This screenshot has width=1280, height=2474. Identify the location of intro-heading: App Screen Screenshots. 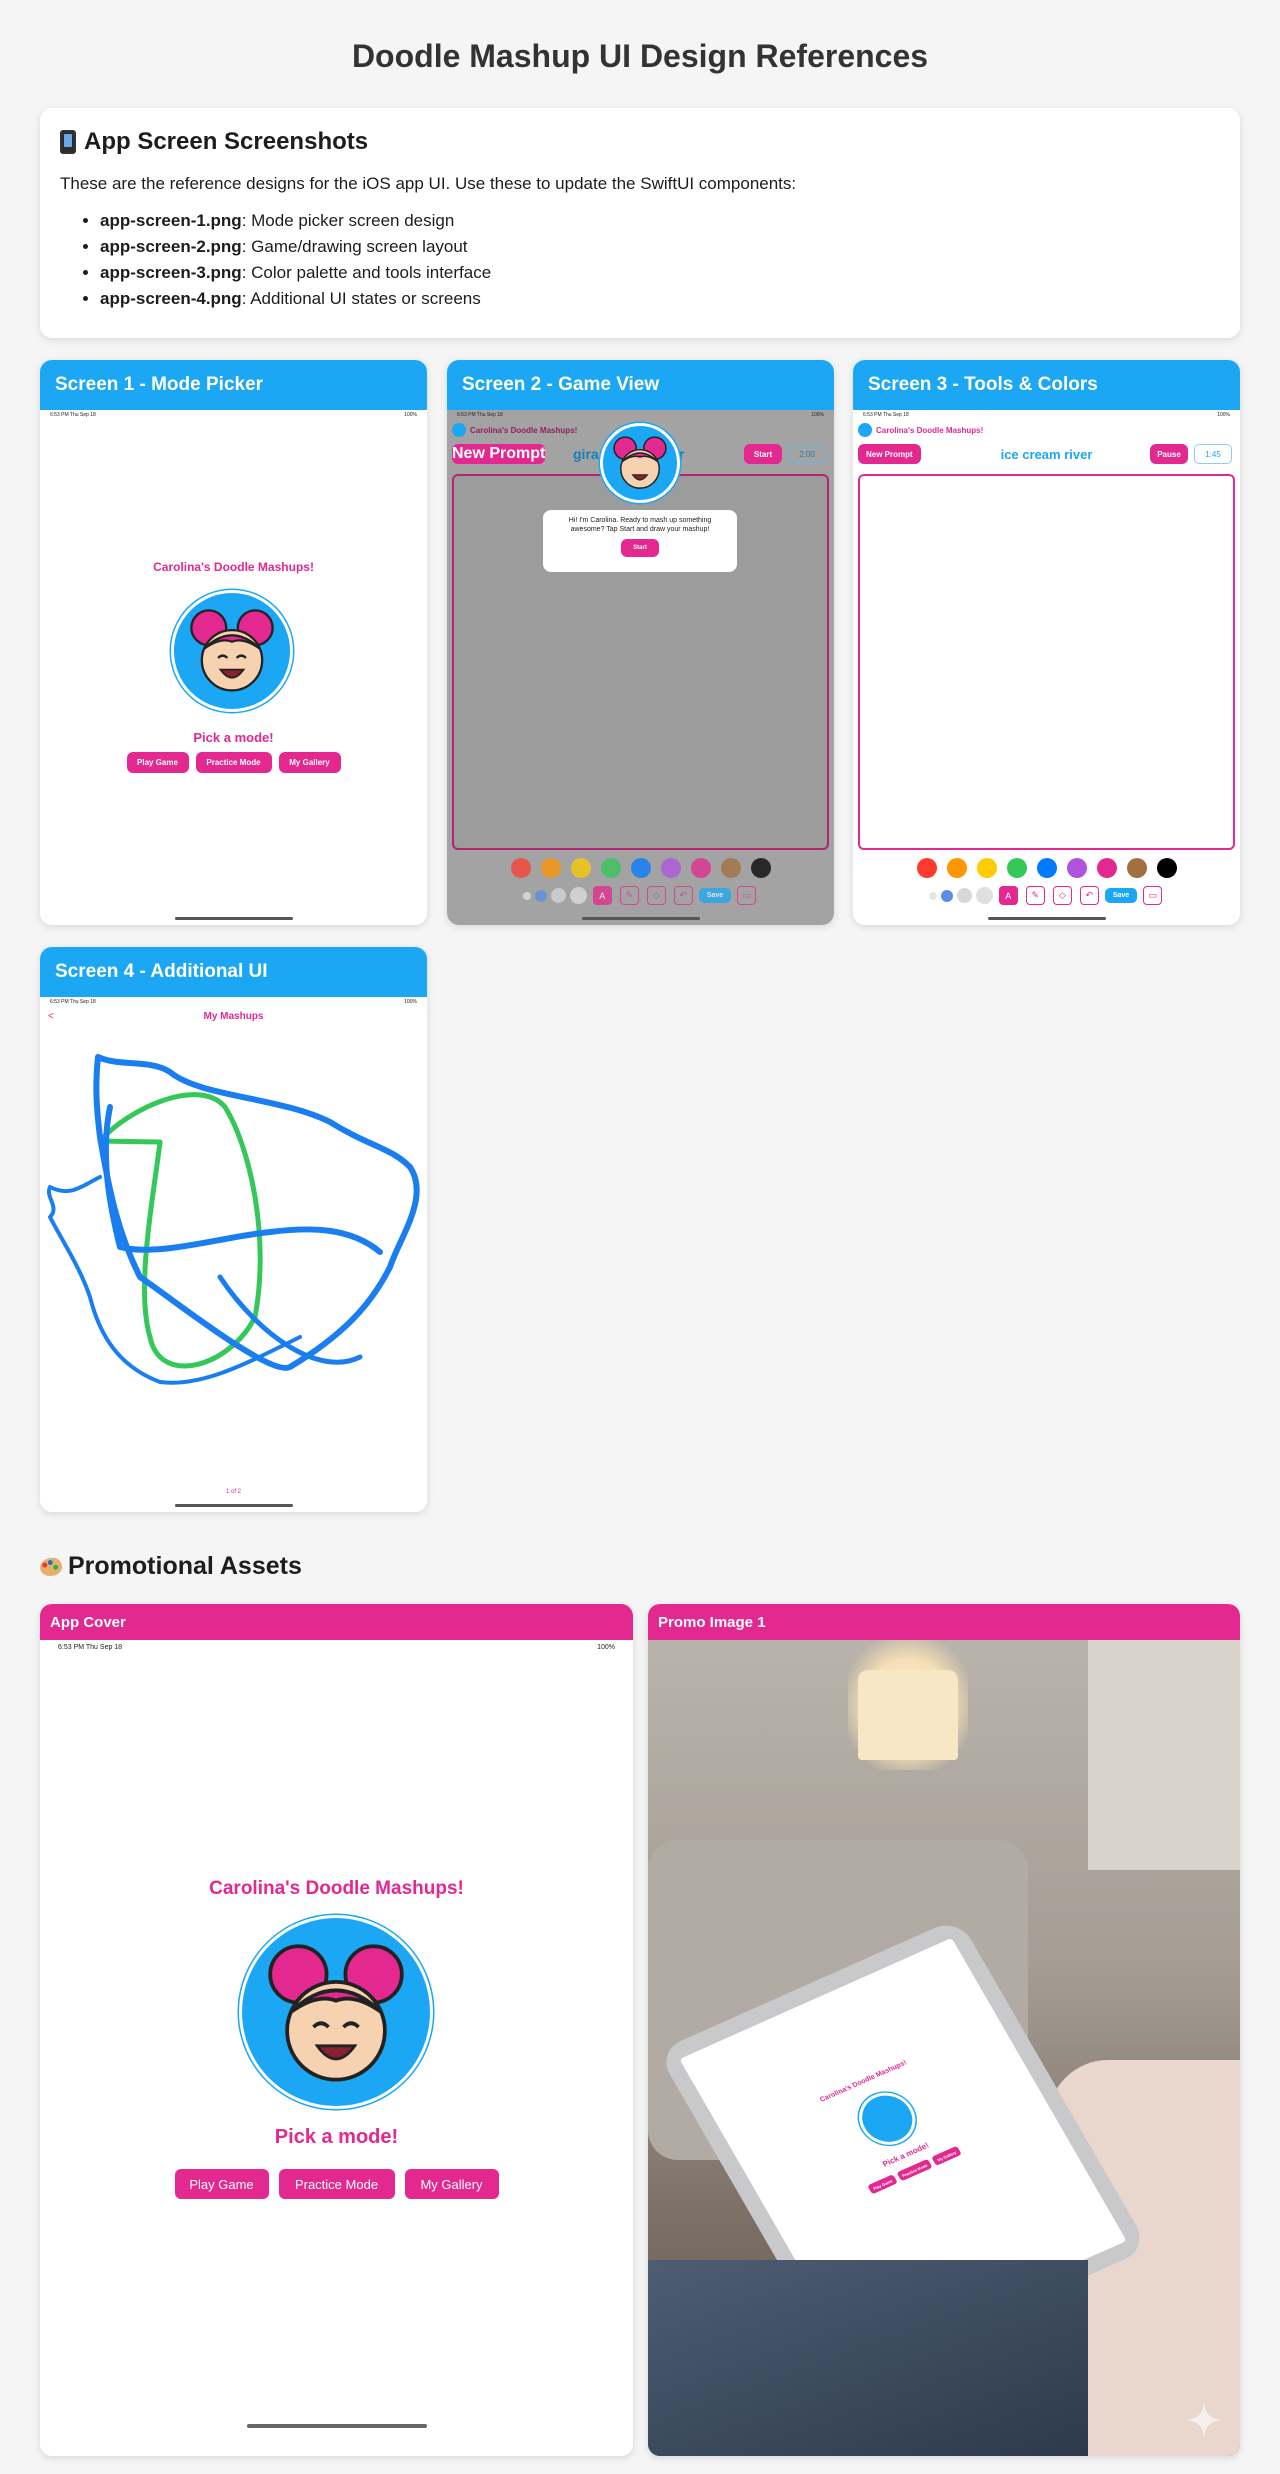
(640, 142).